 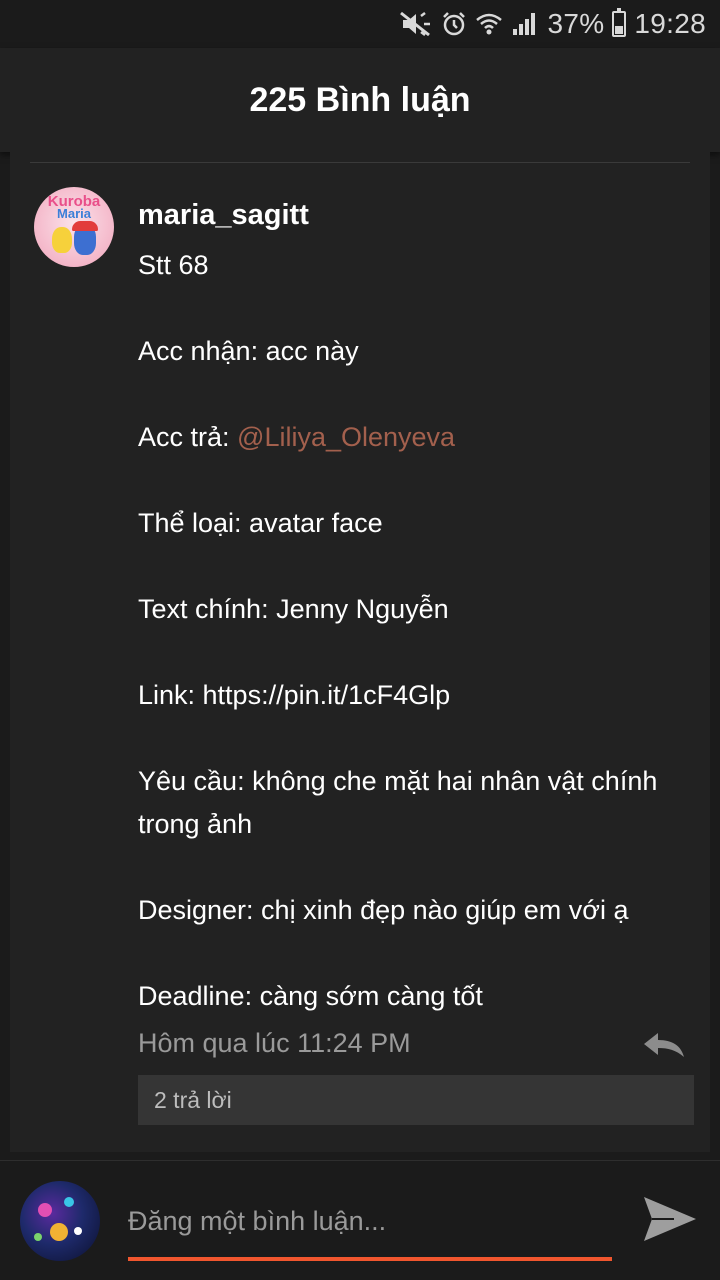 I want to click on comment-line: Acc nhận: acc này, so click(x=248, y=351).